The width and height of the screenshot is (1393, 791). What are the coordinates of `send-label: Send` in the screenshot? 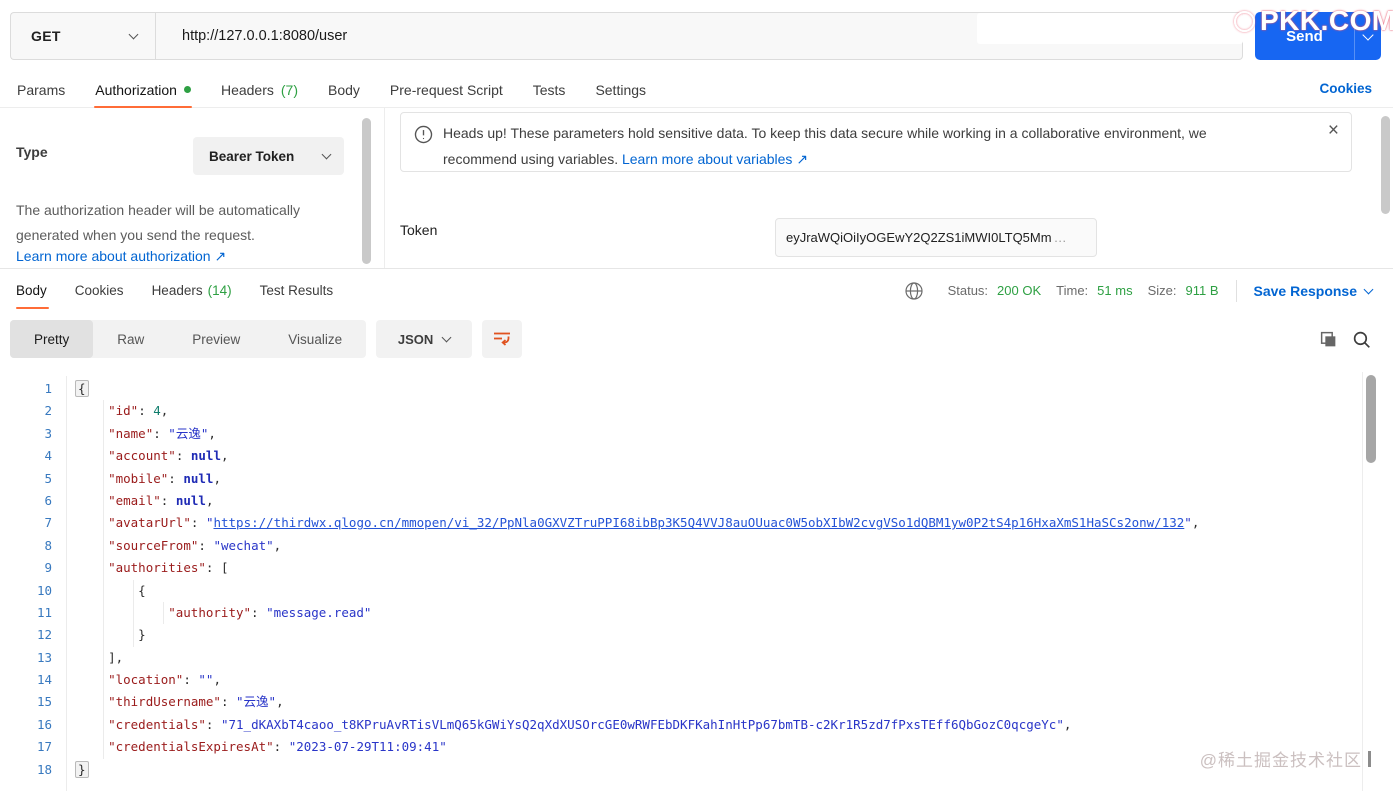 It's located at (1305, 36).